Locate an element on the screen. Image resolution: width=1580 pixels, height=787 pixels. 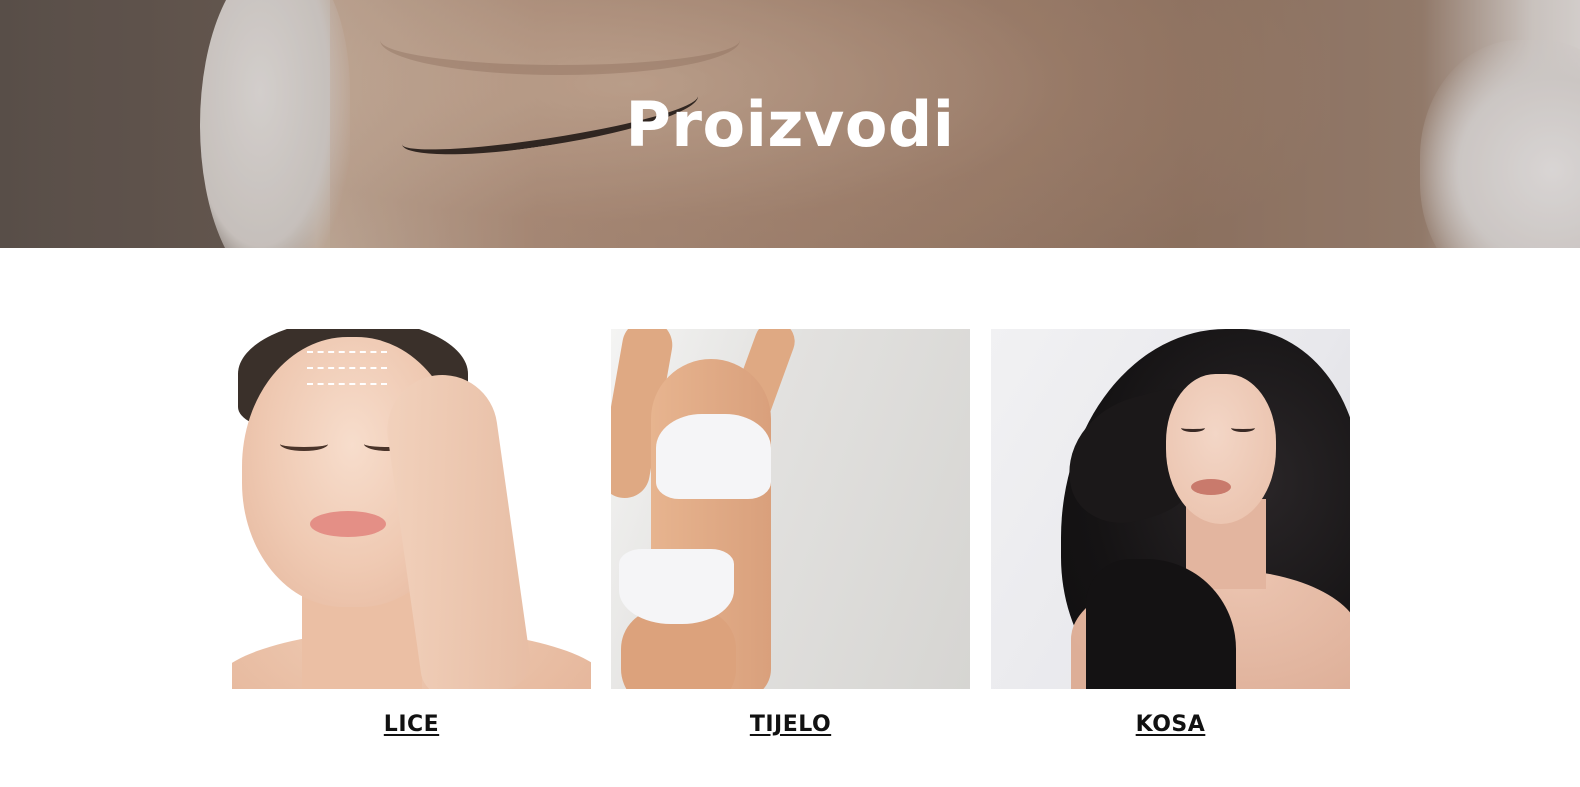
category-card-tijelo: TIJELO is located at coordinates (790, 533).